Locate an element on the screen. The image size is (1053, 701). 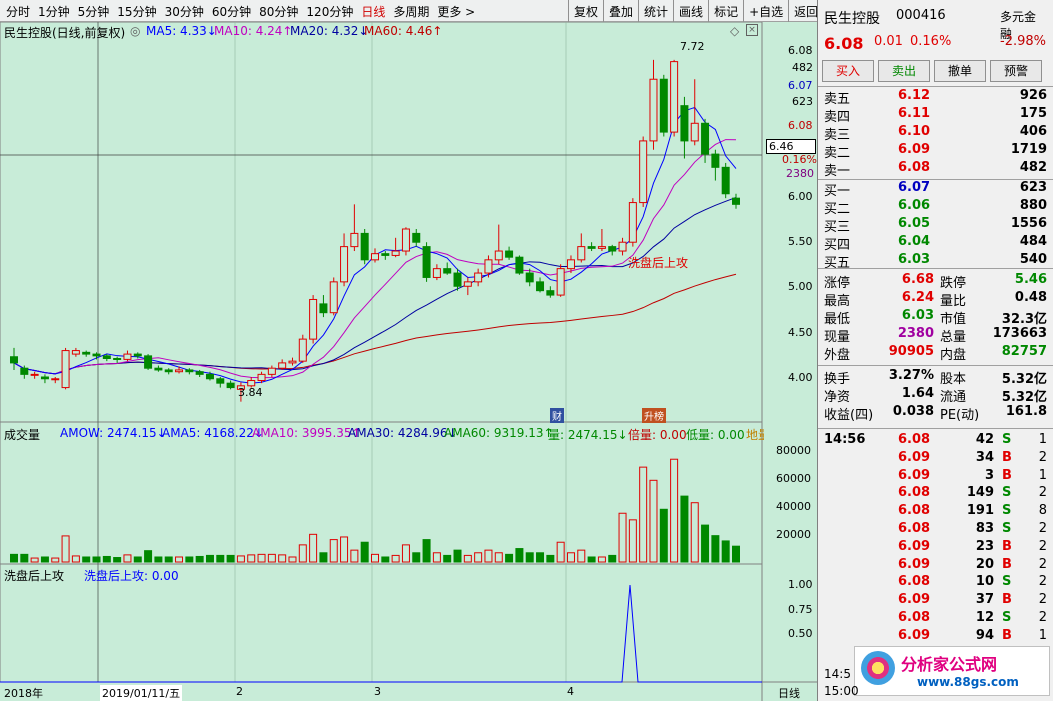
stat-label: 净资 is located at coordinates (837, 397).